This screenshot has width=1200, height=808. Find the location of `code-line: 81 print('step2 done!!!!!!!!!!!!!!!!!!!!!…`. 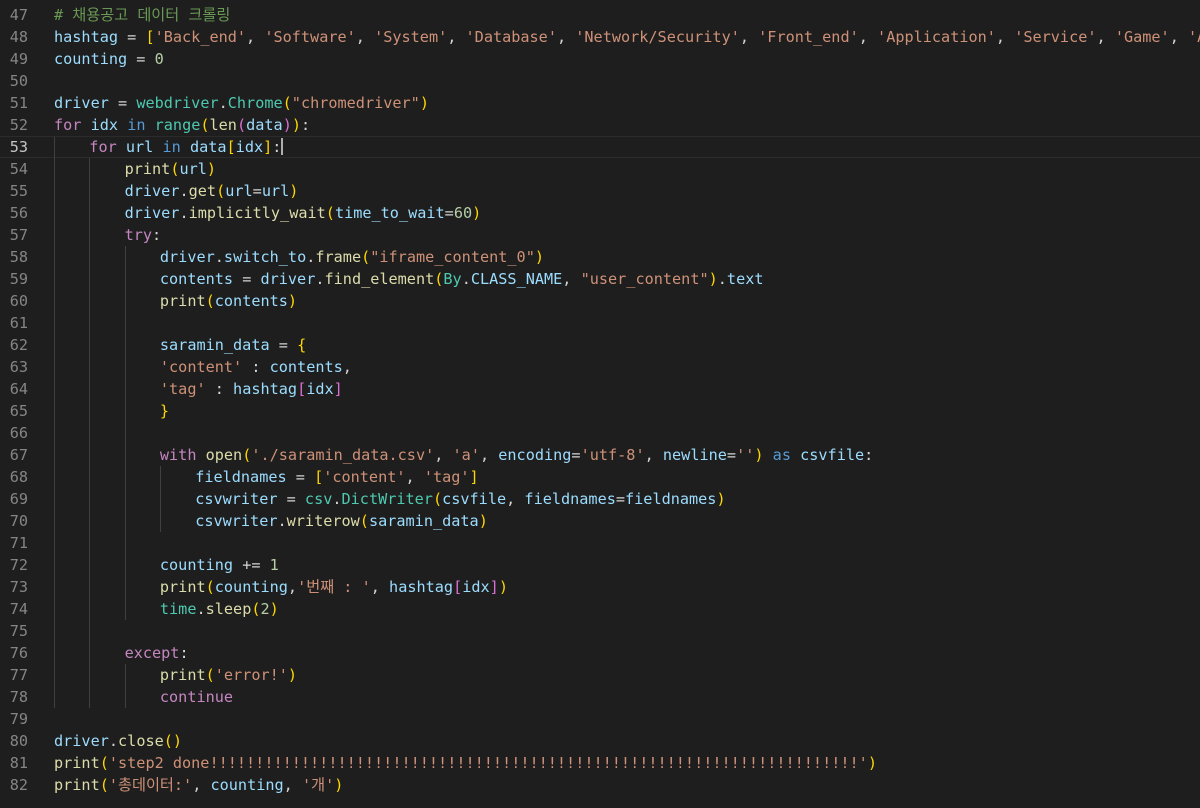

code-line: 81 print('step2 done!!!!!!!!!!!!!!!!!!!!!… is located at coordinates (600, 763).